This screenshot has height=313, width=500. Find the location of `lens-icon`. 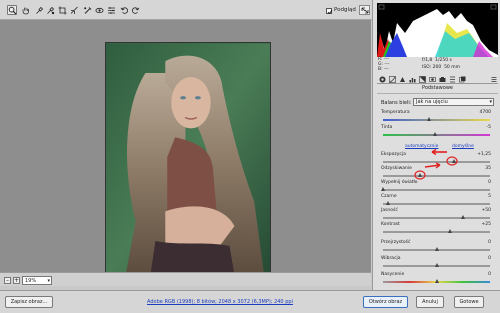

lens-icon is located at coordinates (432, 79).